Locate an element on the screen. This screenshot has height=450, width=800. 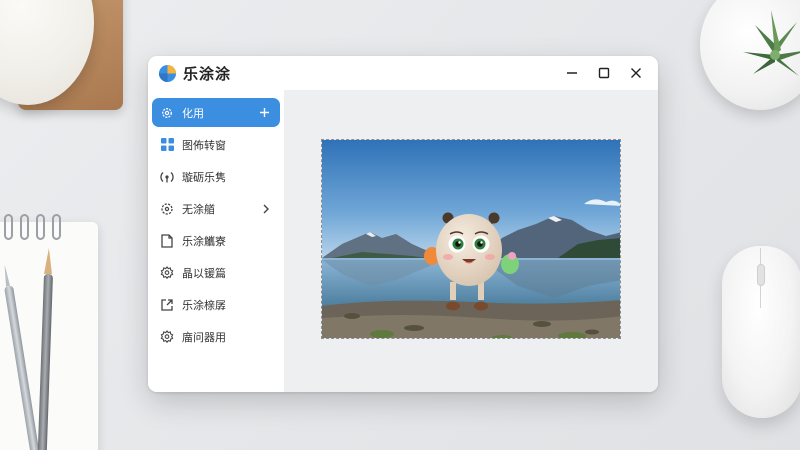
maximize-icon is located at coordinates (604, 73).